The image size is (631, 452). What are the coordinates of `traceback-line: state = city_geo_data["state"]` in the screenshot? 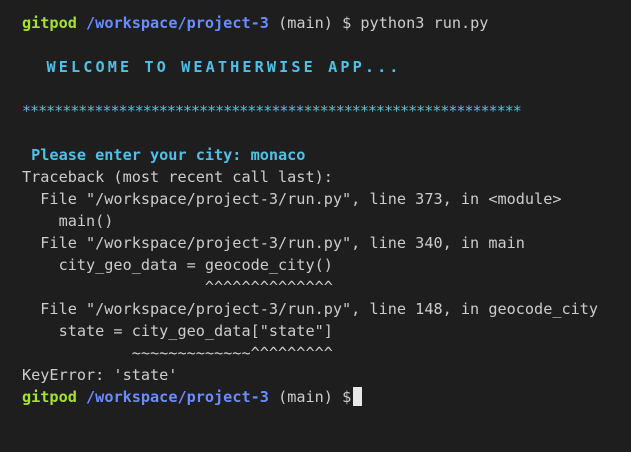 It's located at (177, 331).